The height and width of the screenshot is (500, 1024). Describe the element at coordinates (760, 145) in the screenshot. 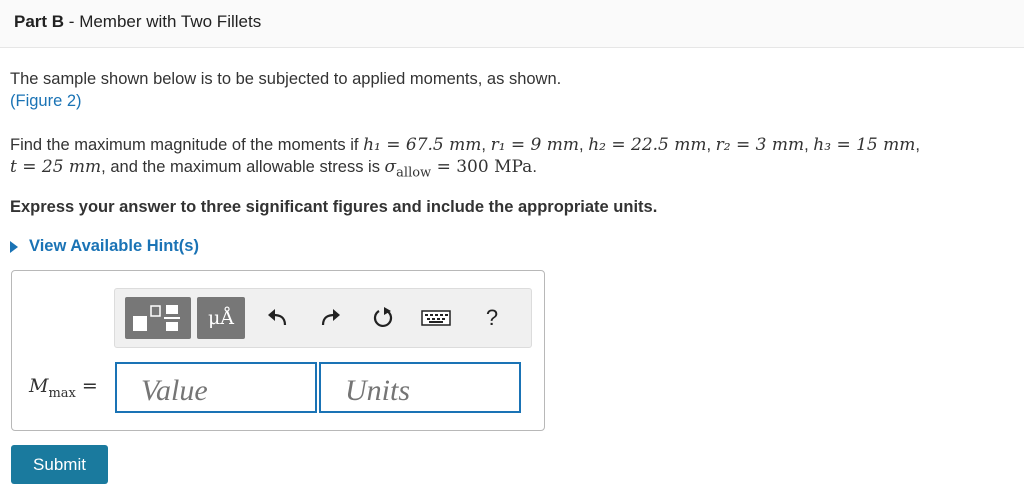

I see `r2-value: r₂ = 3 mm` at that location.